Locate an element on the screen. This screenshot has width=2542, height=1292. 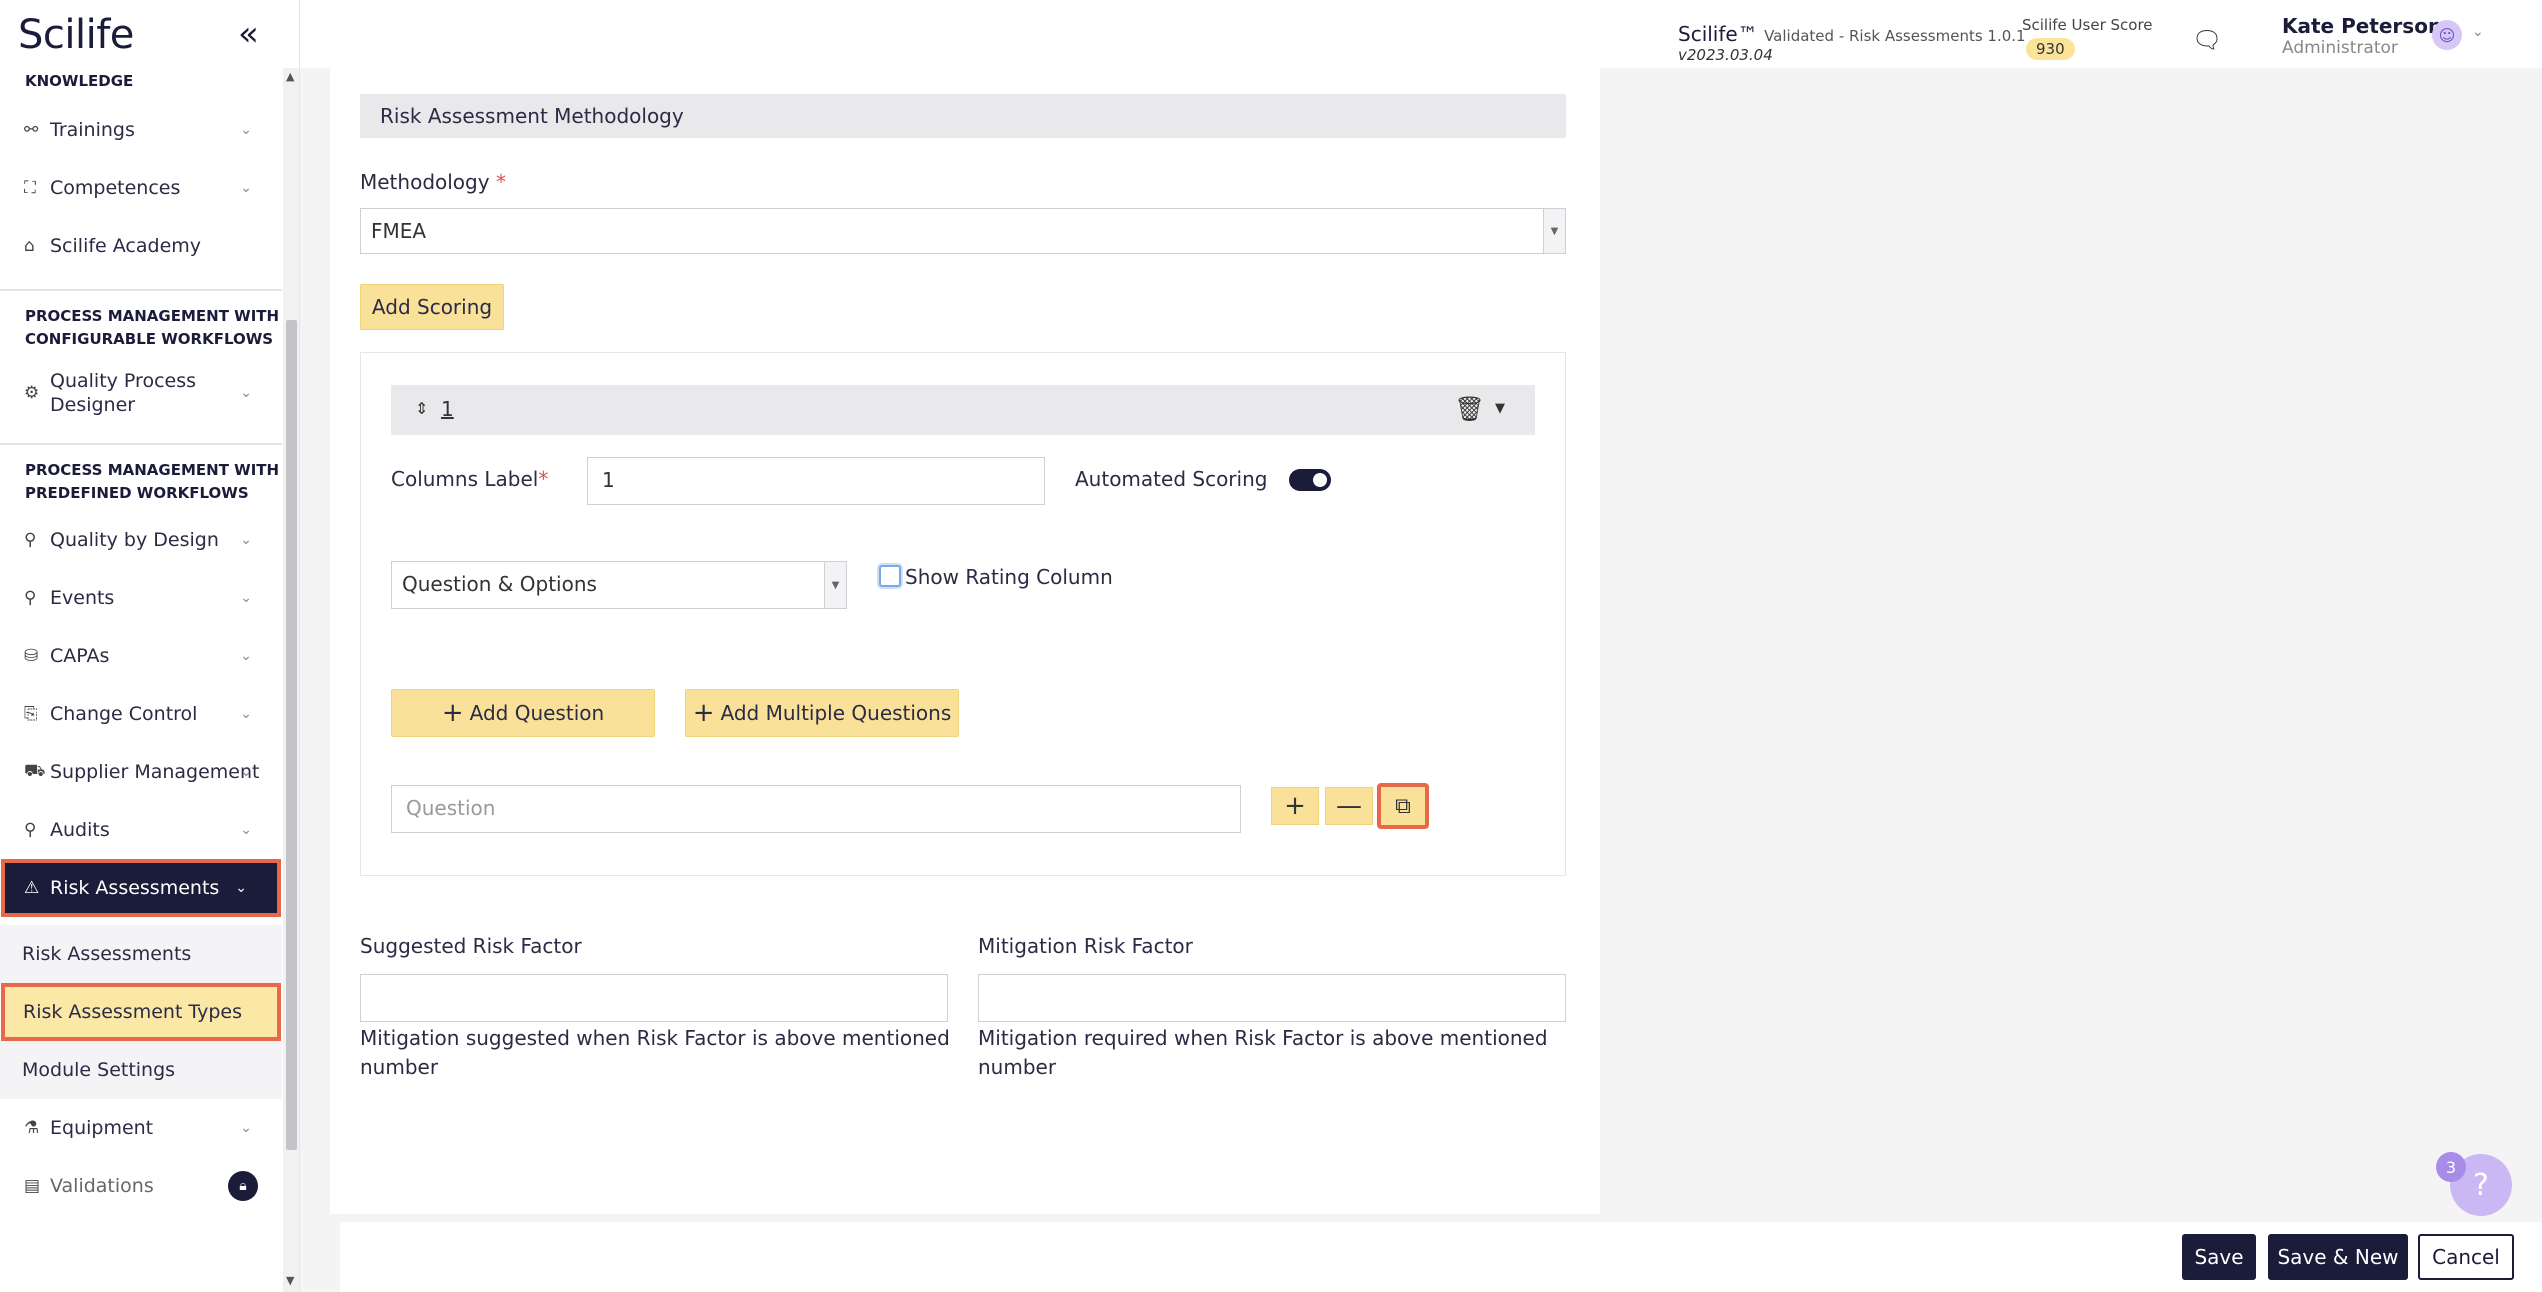
sidebar-item-change-control: ⎘ Change Control ⌄ is located at coordinates (141, 714).